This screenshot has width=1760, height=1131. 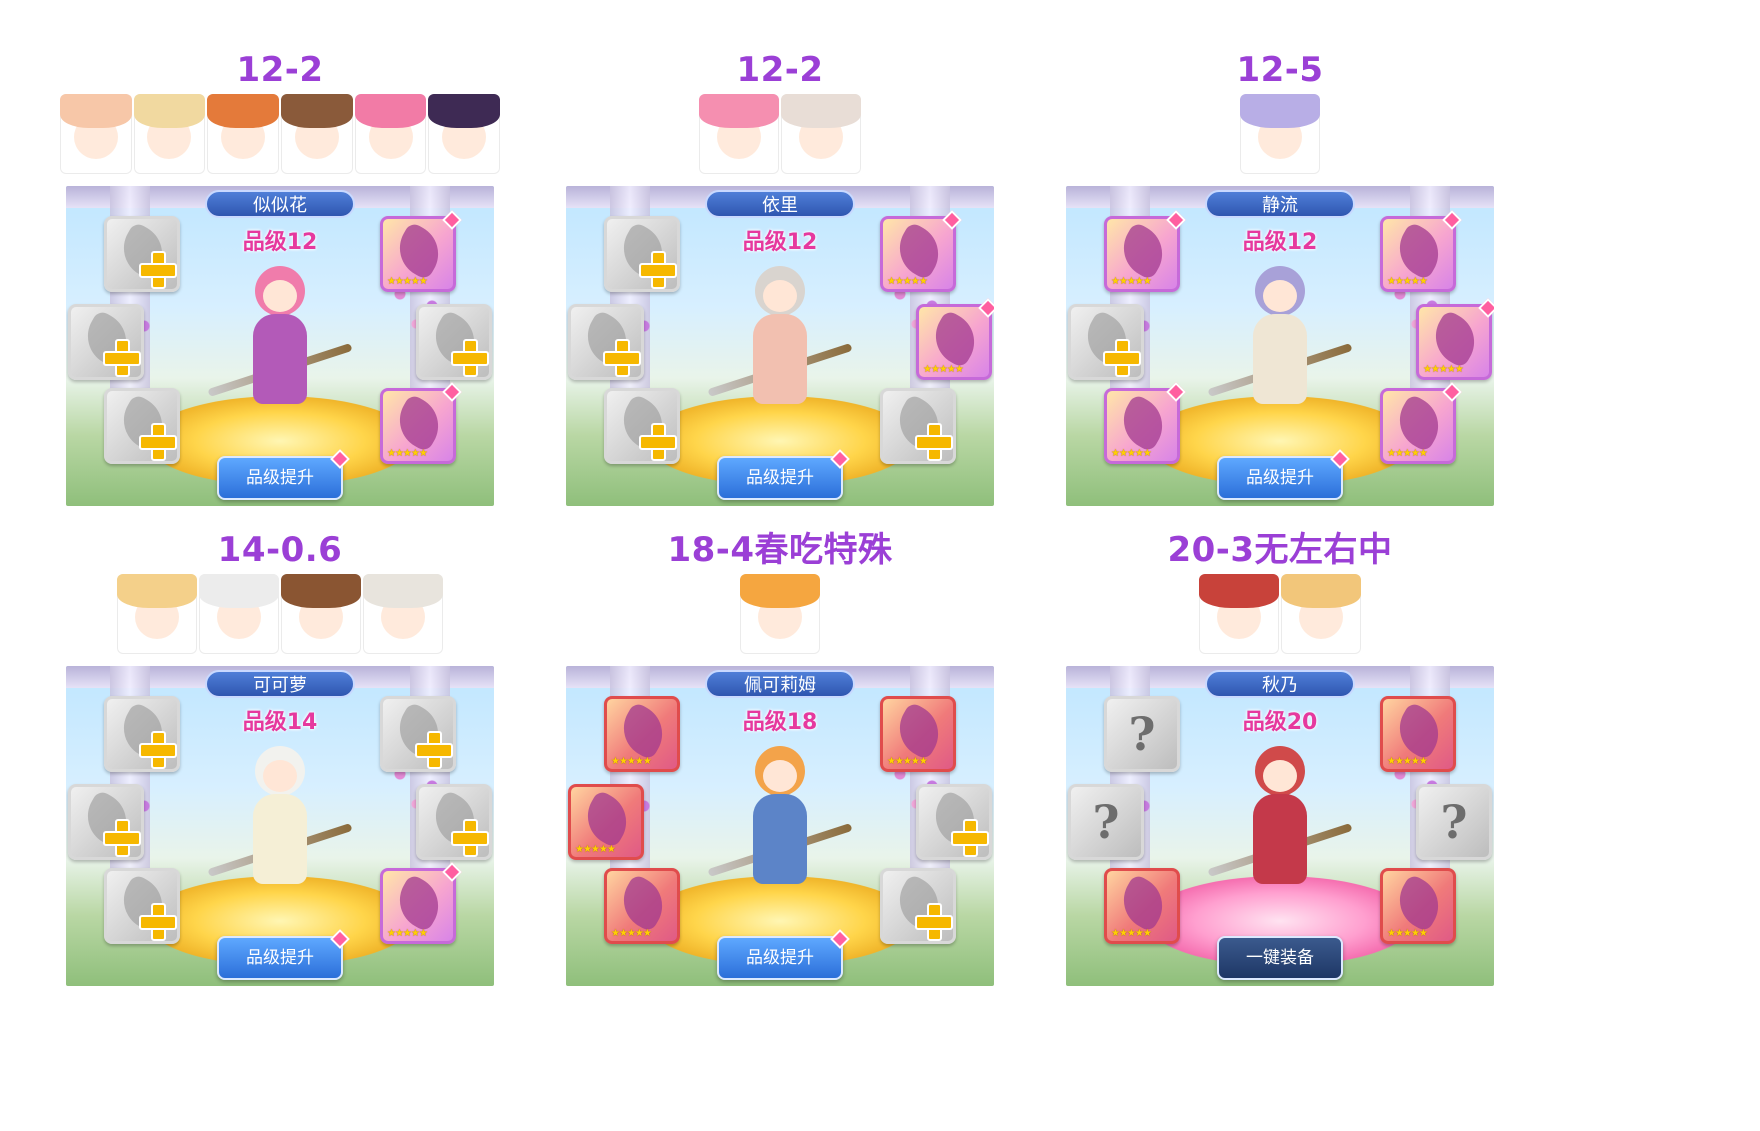 What do you see at coordinates (1280, 242) in the screenshot?
I see `rank-label: 品级12` at bounding box center [1280, 242].